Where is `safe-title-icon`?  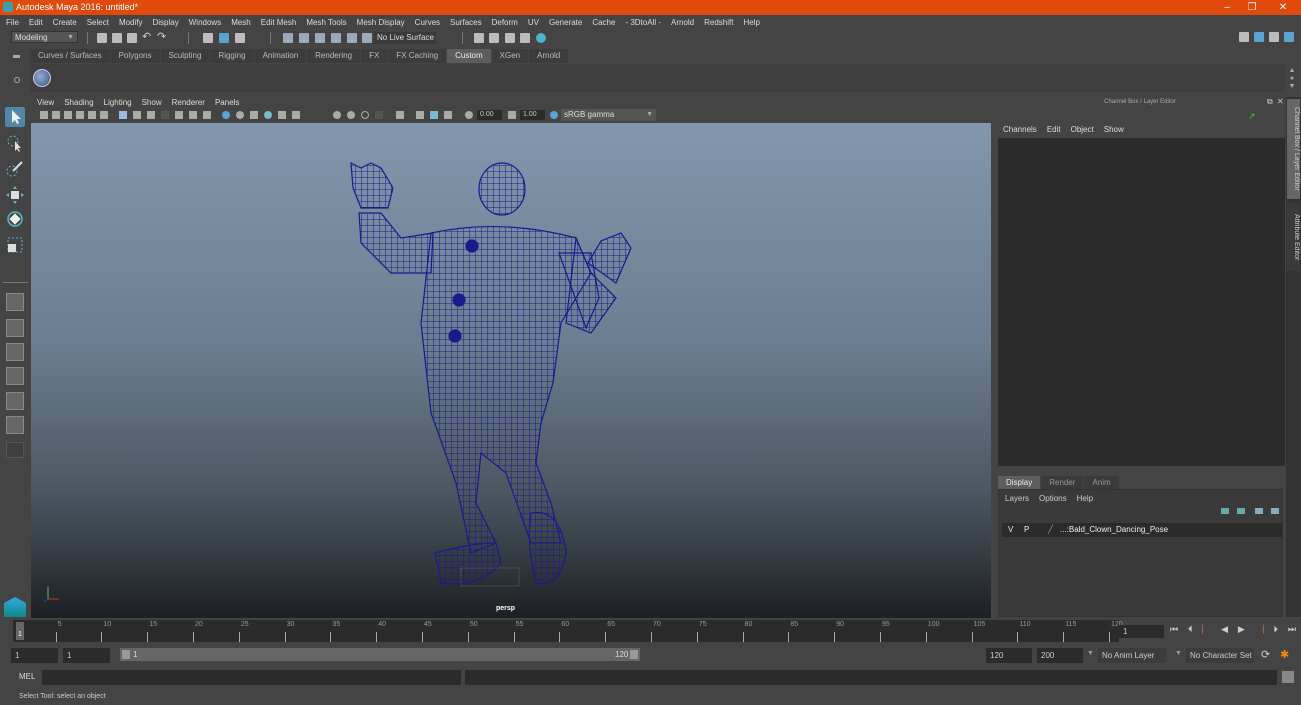 safe-title-icon is located at coordinates (207, 115).